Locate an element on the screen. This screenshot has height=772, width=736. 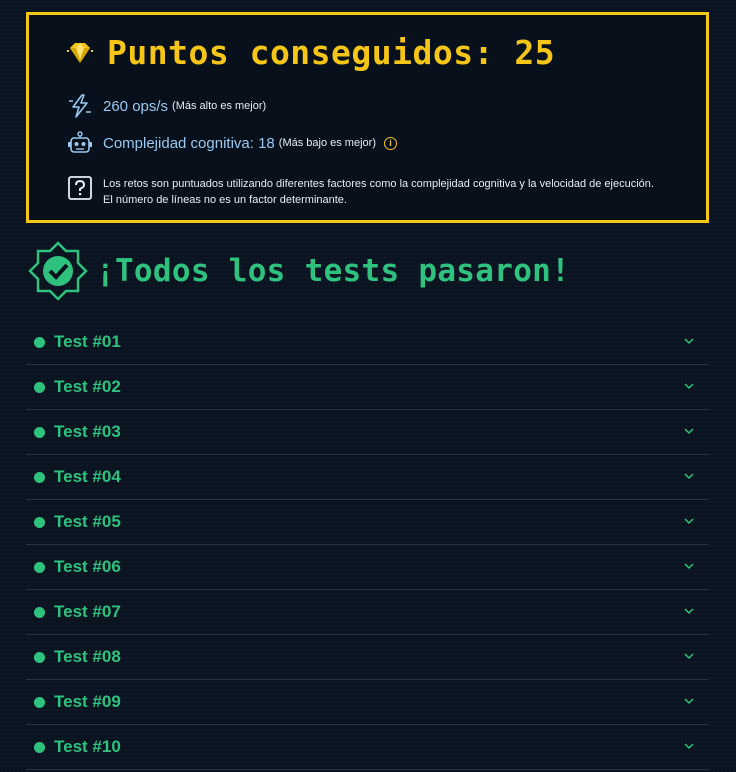
test-row: Test #01 is located at coordinates (367, 342).